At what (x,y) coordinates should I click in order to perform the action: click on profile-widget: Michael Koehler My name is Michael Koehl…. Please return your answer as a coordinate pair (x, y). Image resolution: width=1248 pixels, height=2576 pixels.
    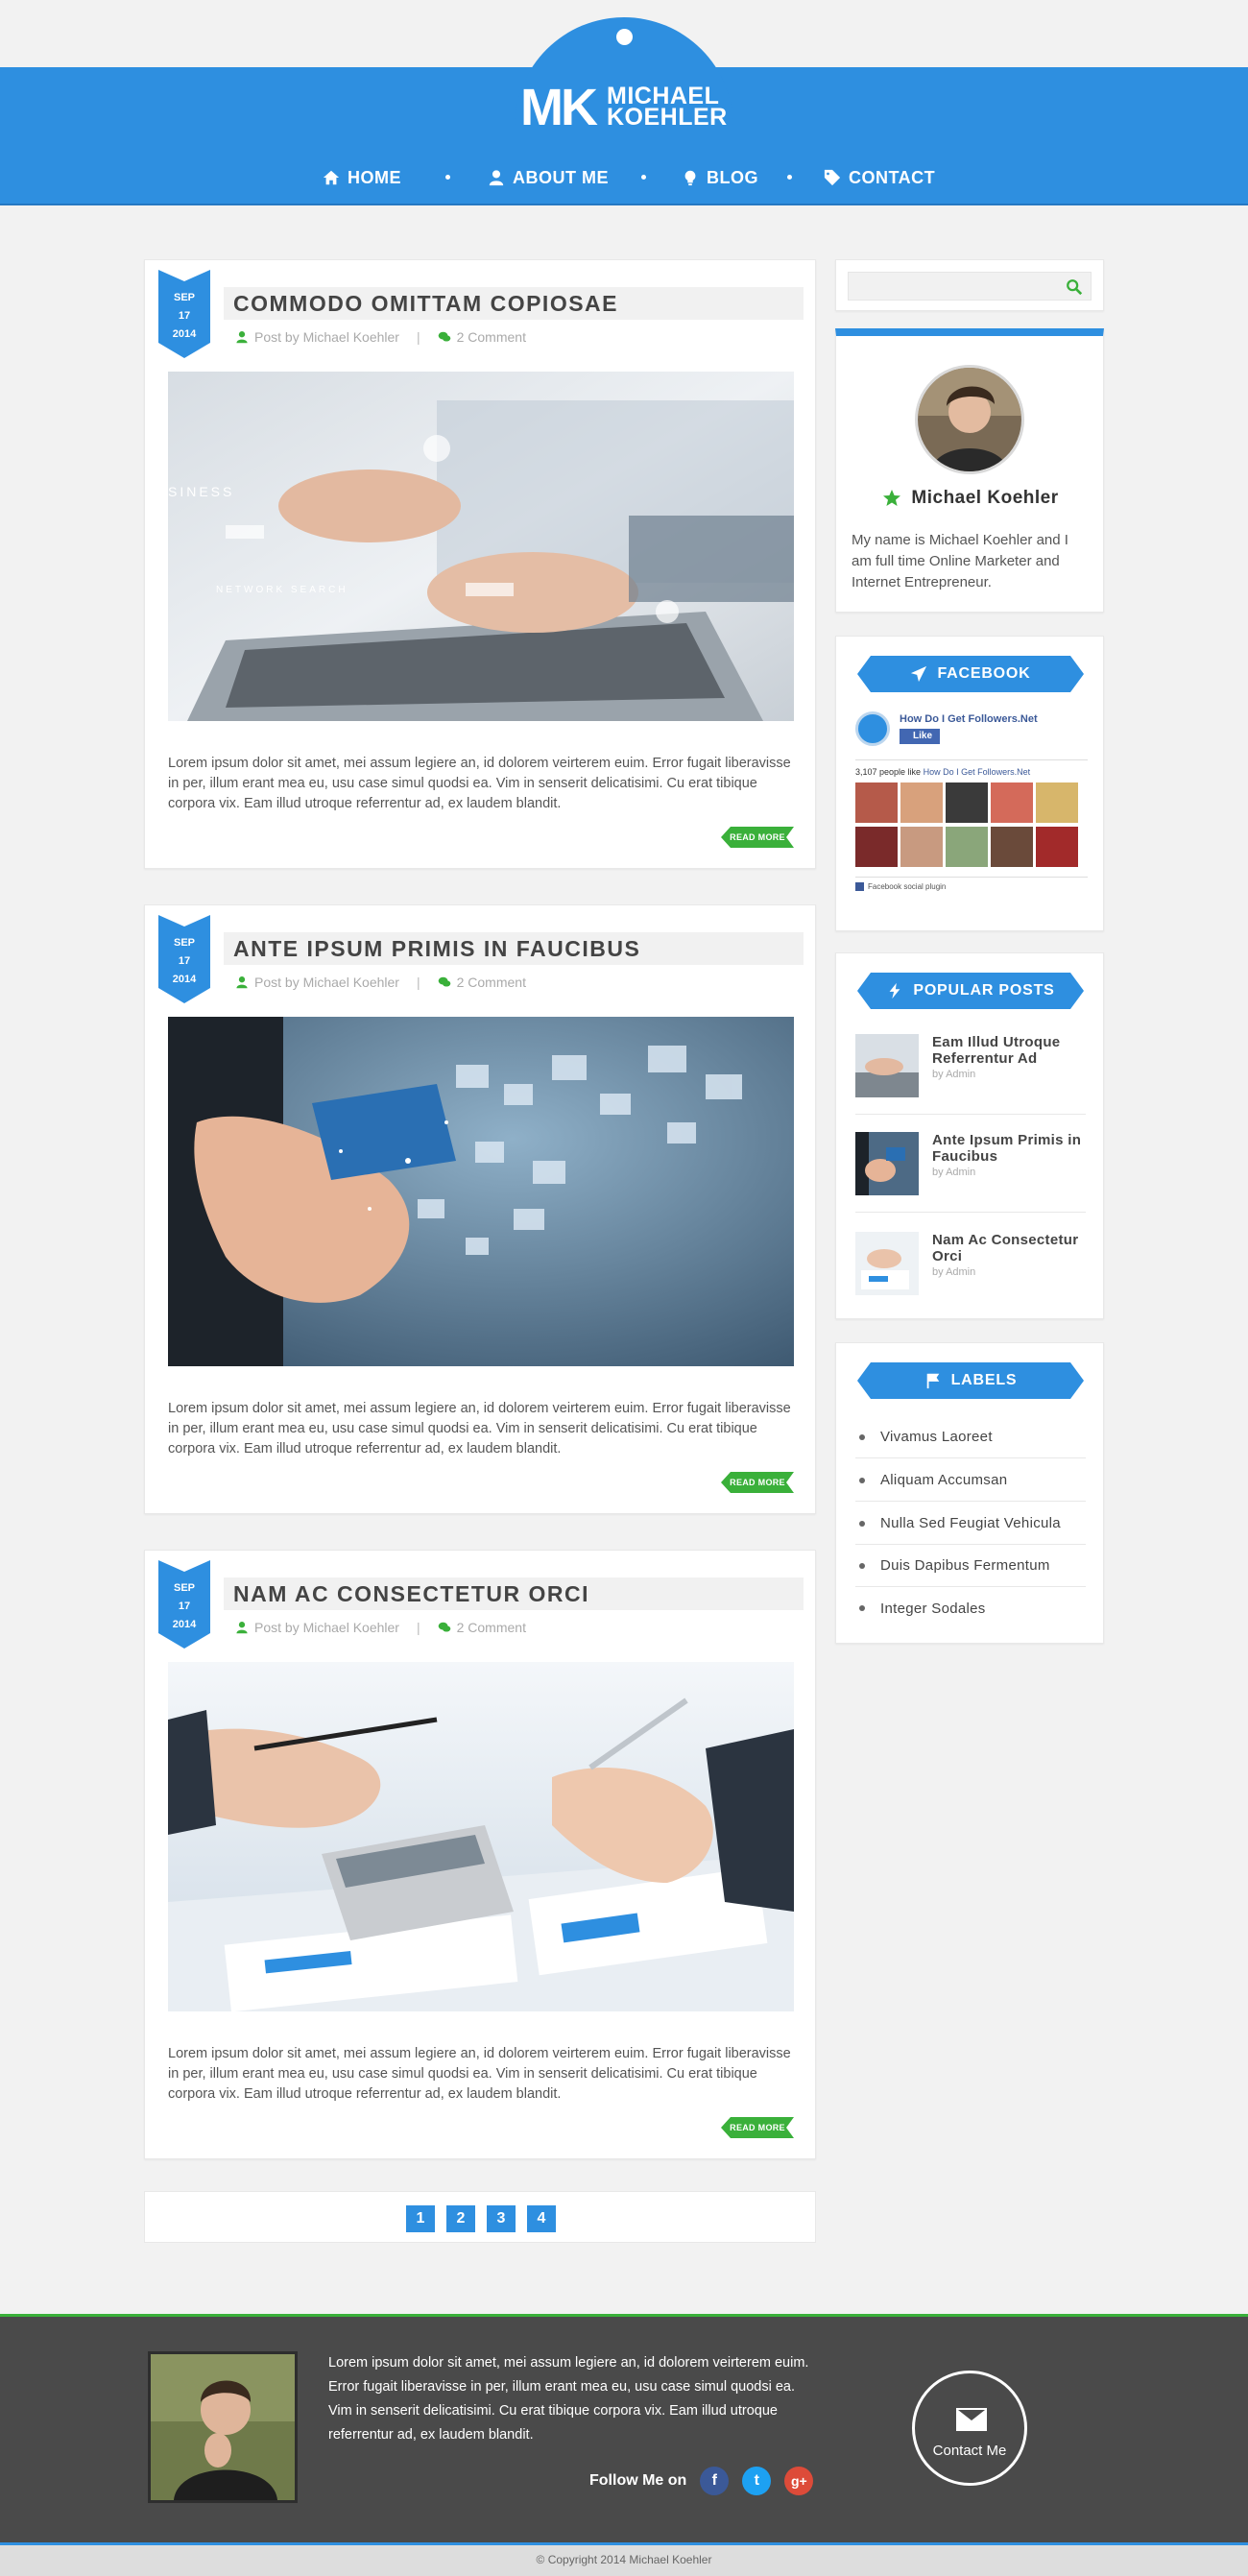
    Looking at the image, I should click on (969, 470).